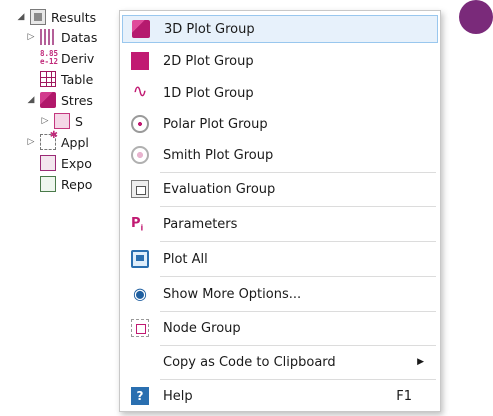 The width and height of the screenshot is (493, 416). Describe the element at coordinates (140, 293) in the screenshot. I see `eye-icon: ◉` at that location.